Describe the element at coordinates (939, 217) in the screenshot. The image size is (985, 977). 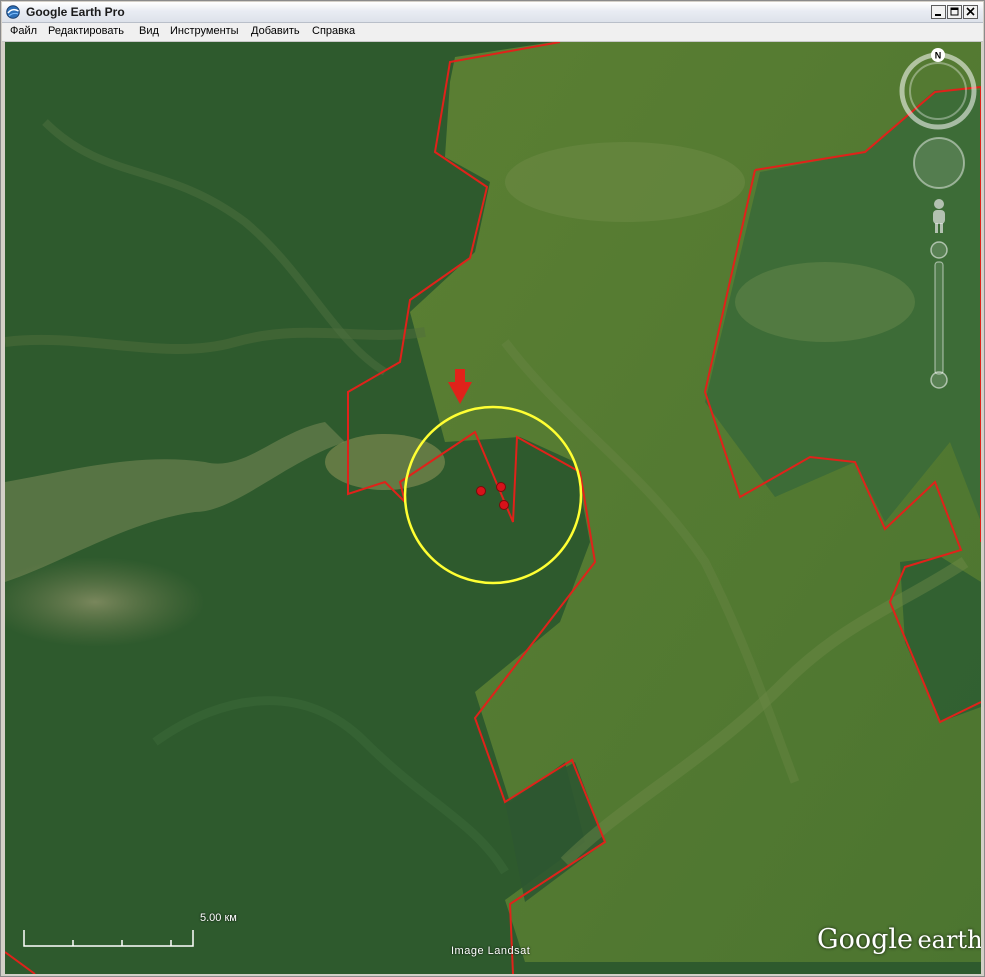
I see `pegman-icon` at that location.